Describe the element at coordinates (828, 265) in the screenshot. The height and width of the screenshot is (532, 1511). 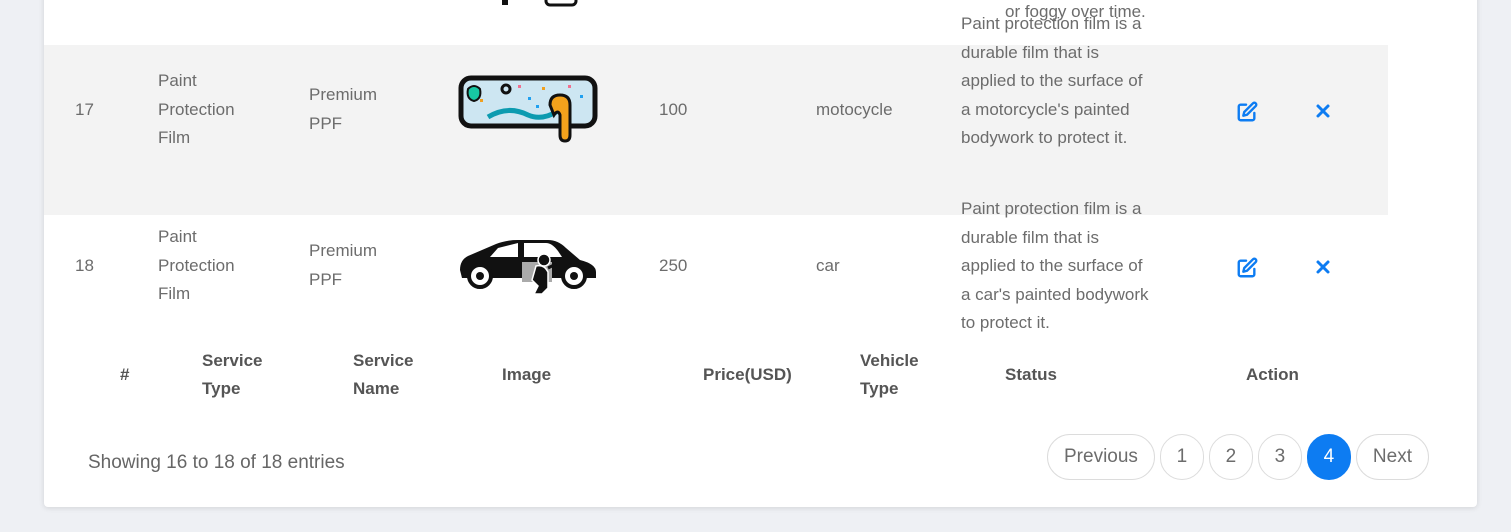
I see `vehicle-type: car` at that location.